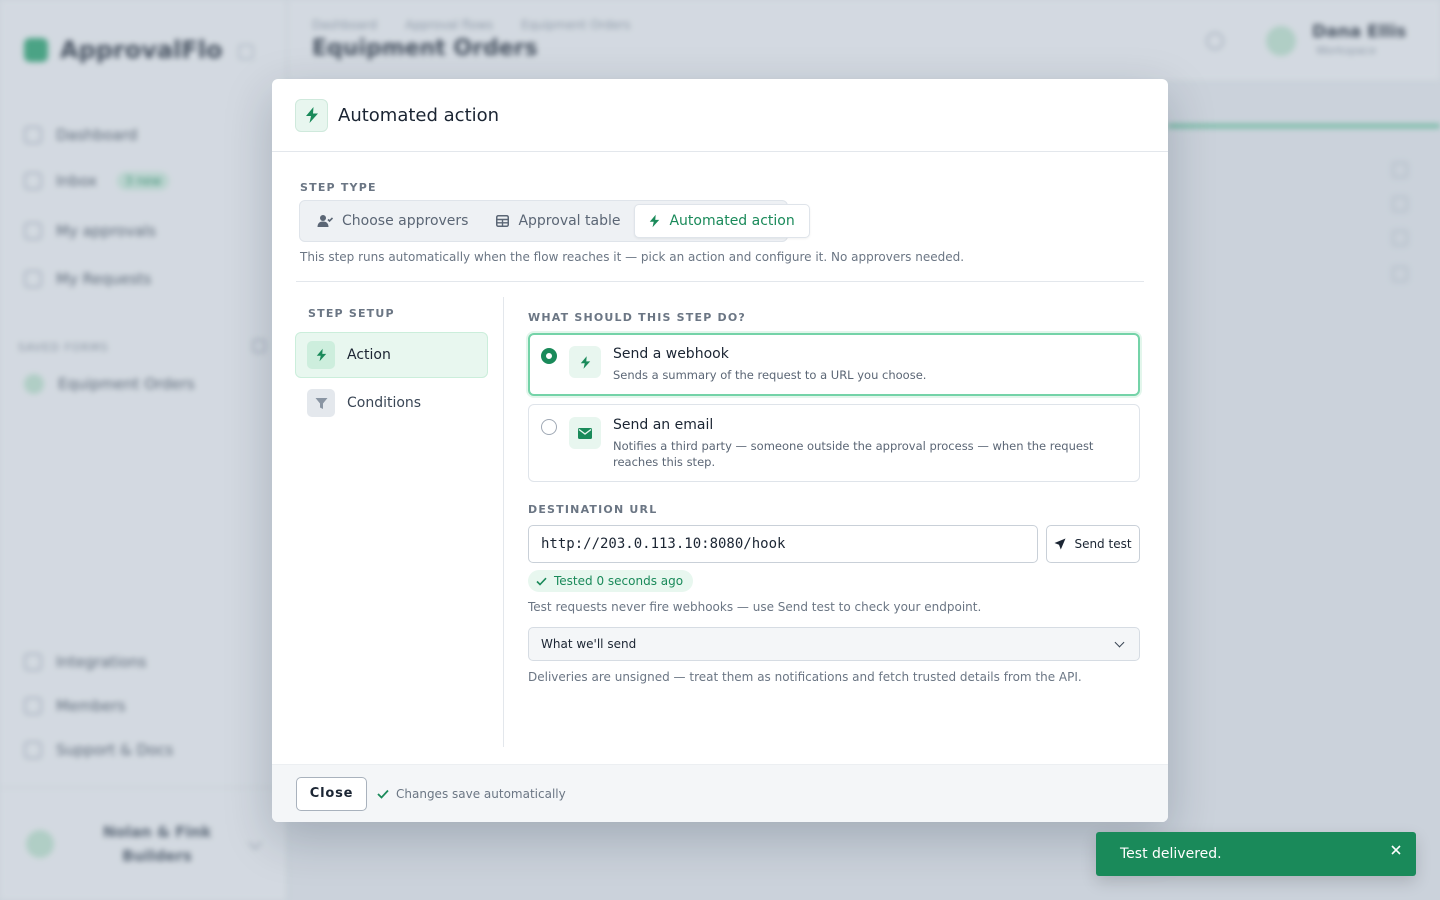  I want to click on segment-approval-table: Approval table, so click(558, 221).